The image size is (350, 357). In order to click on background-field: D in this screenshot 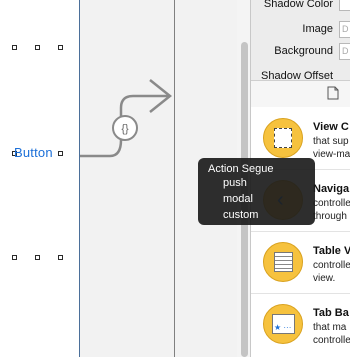, I will do `click(344, 51)`.